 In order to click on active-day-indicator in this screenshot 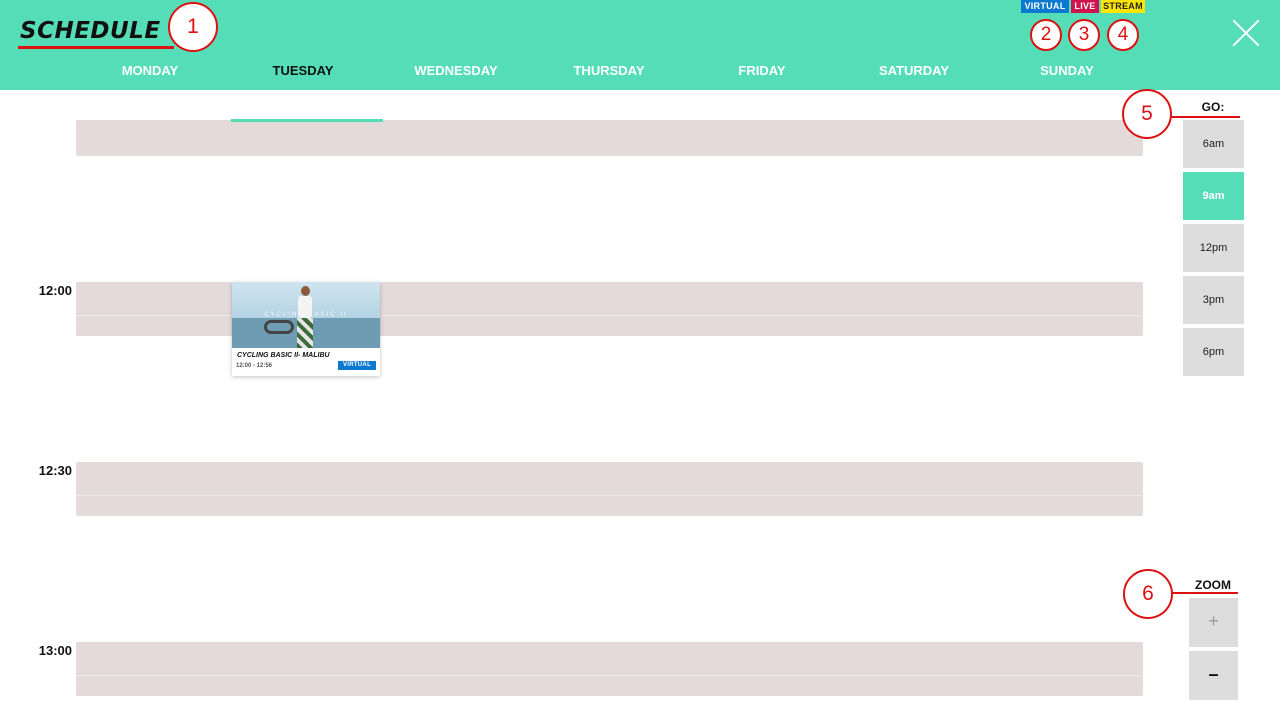, I will do `click(307, 120)`.